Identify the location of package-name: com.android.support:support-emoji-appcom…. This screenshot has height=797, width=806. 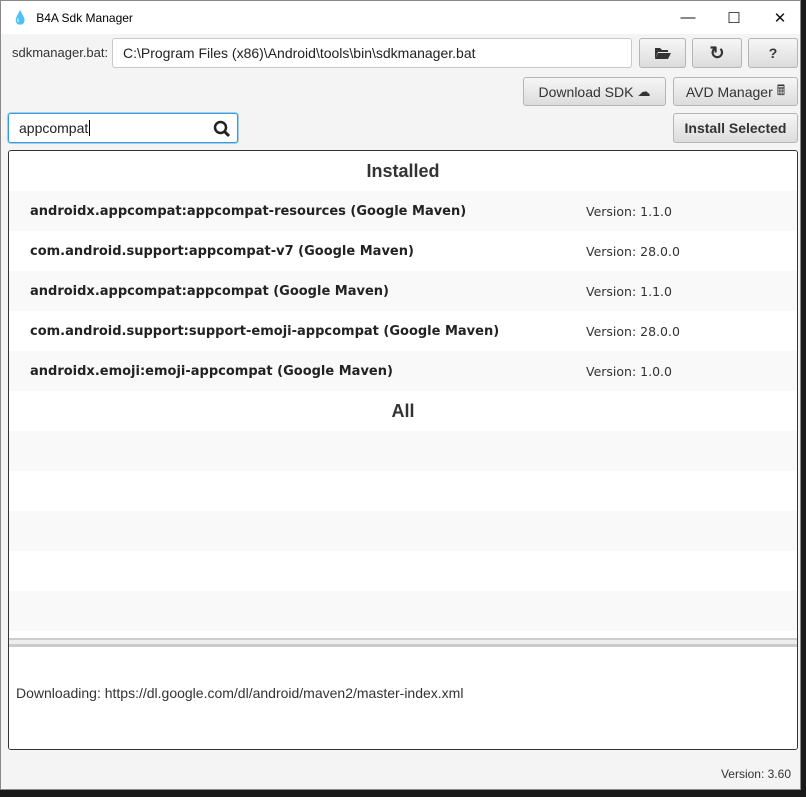
(265, 331).